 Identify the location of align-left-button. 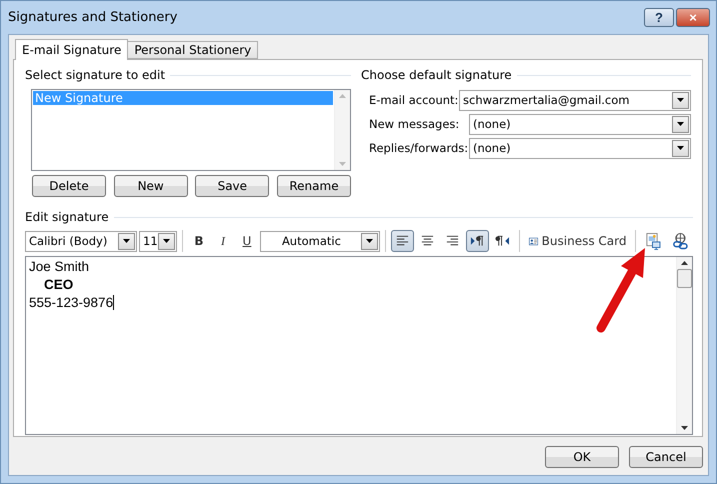
(402, 241).